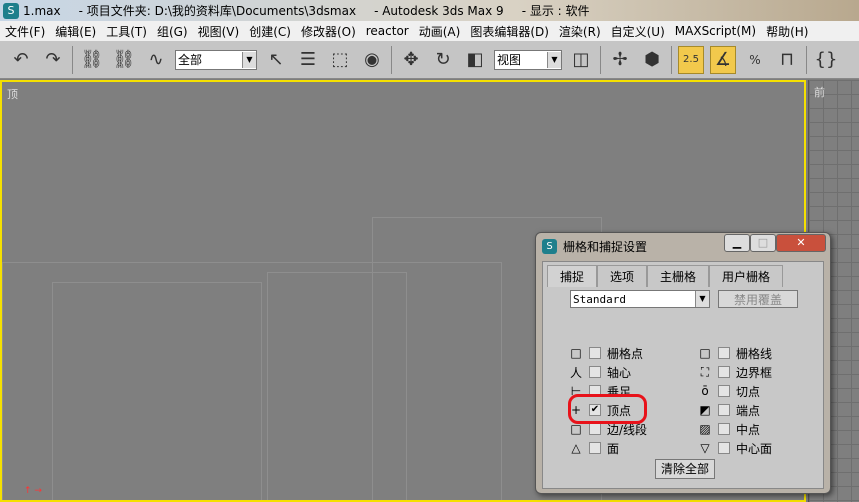 The image size is (859, 502). I want to click on snap-option: ◩ 端点, so click(729, 410).